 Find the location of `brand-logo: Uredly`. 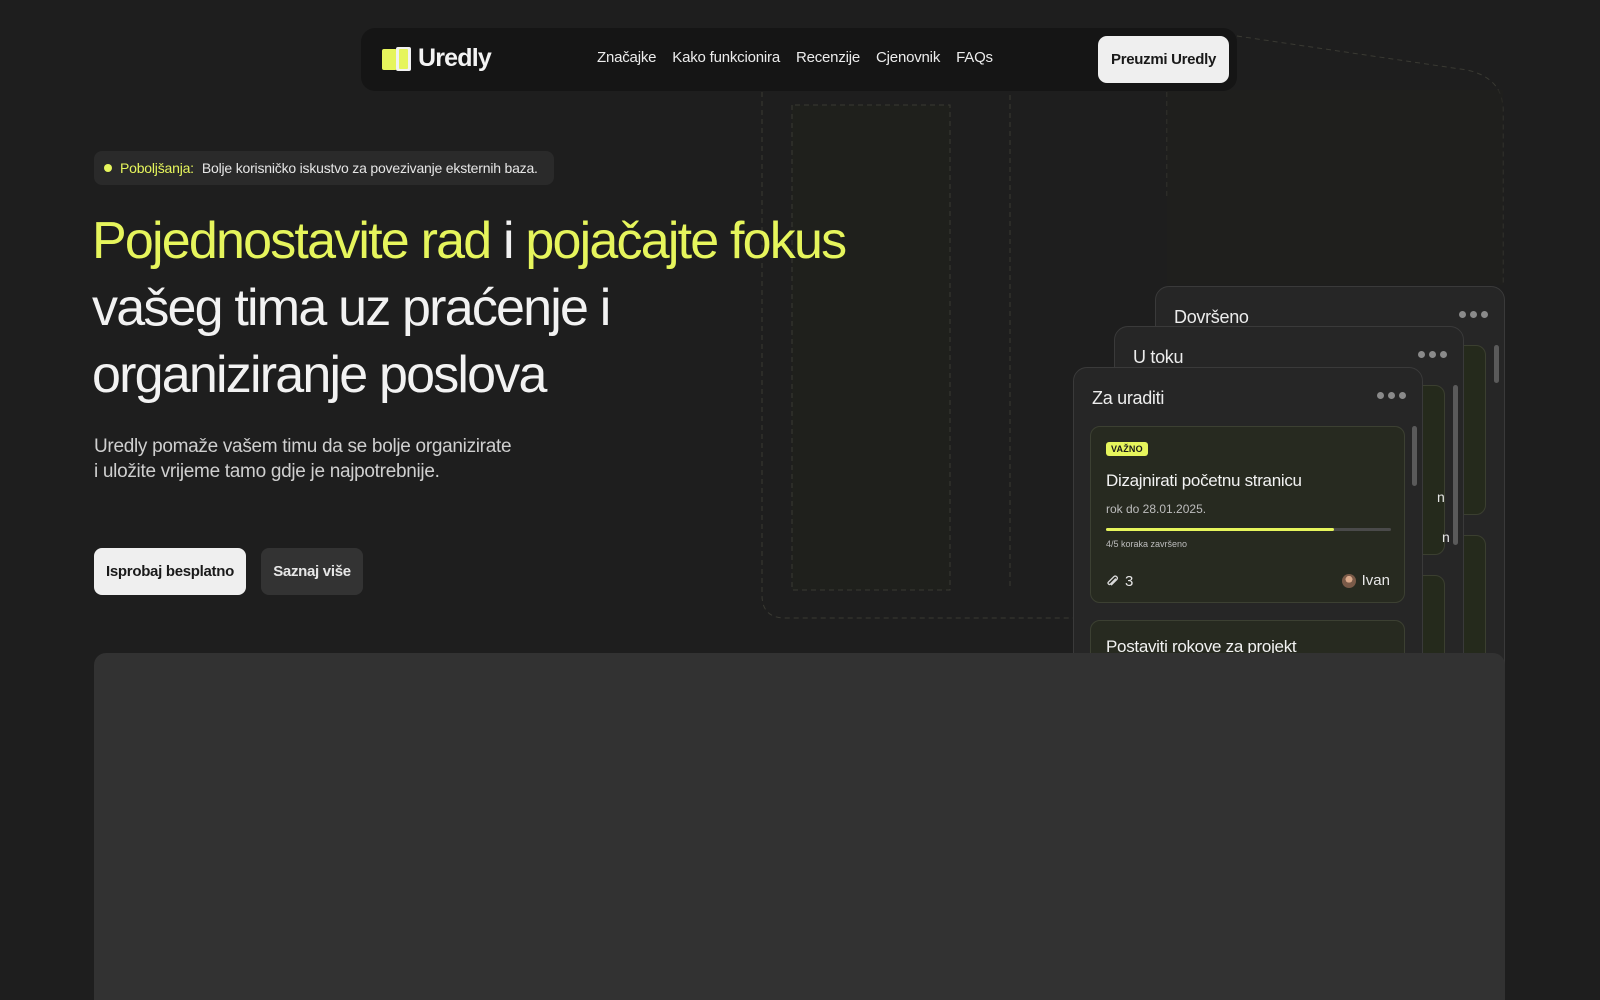

brand-logo: Uredly is located at coordinates (436, 58).